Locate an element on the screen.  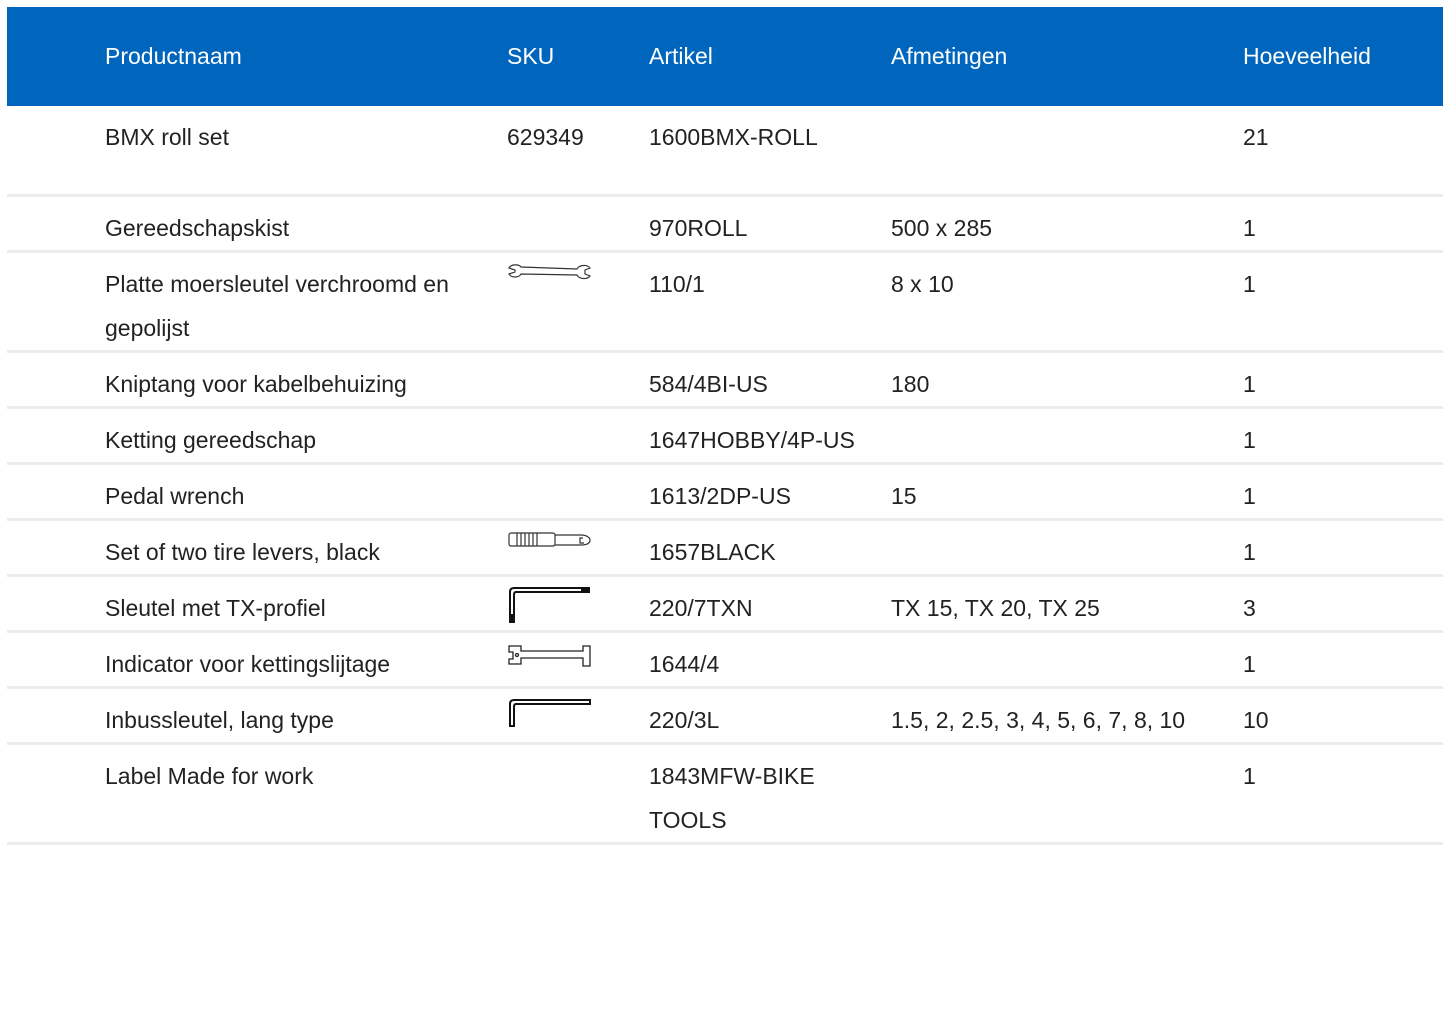
dimensions-cell: 180 is located at coordinates (1067, 380).